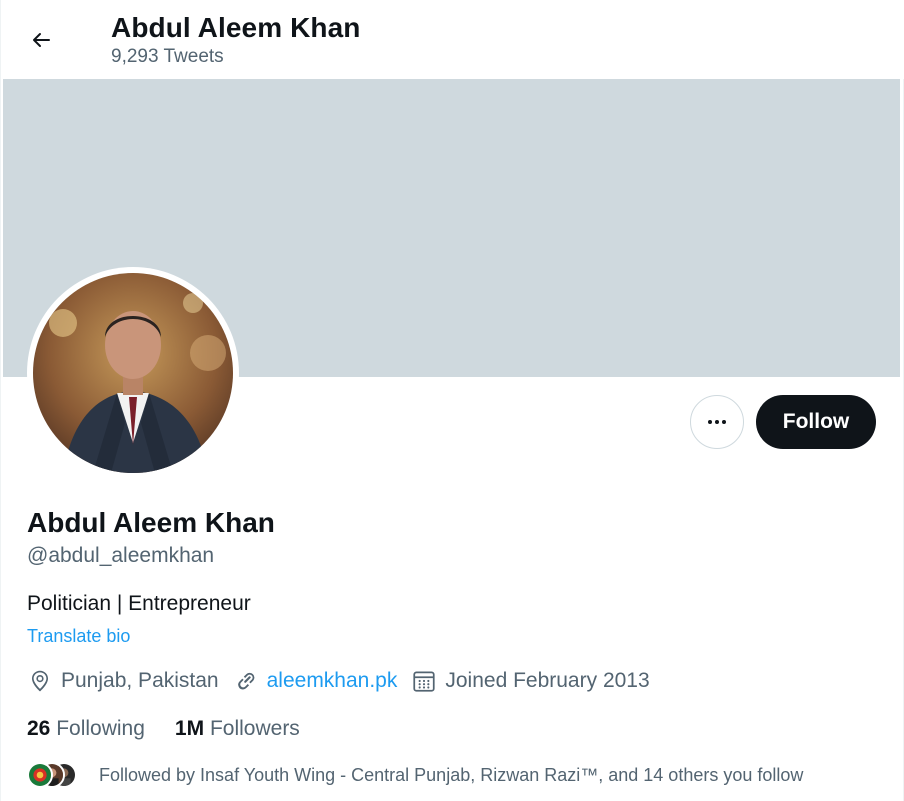  What do you see at coordinates (424, 681) in the screenshot?
I see `calendar-icon` at bounding box center [424, 681].